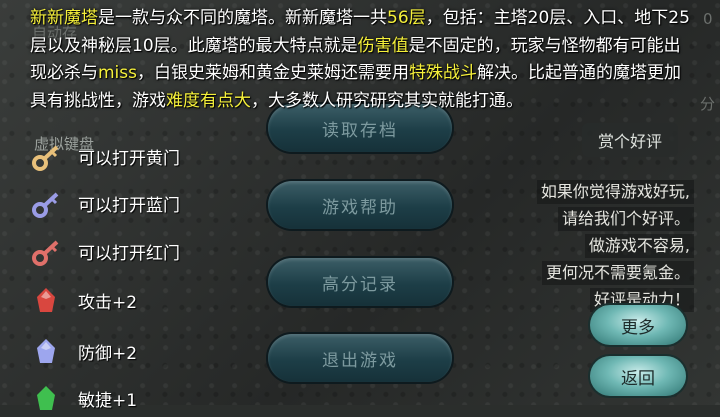 This screenshot has width=720, height=417. I want to click on yellow-key-icon, so click(45, 158).